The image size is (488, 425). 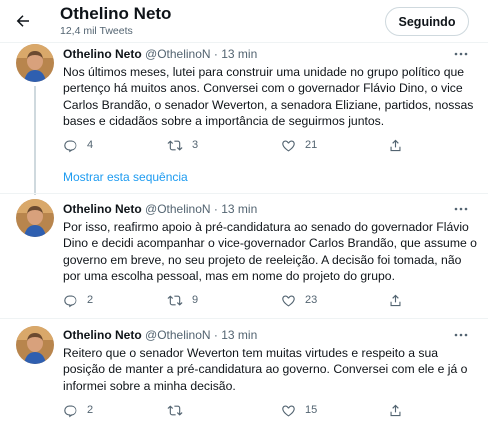 What do you see at coordinates (270, 300) in the screenshot?
I see `tweet-actions: 2 9 23` at bounding box center [270, 300].